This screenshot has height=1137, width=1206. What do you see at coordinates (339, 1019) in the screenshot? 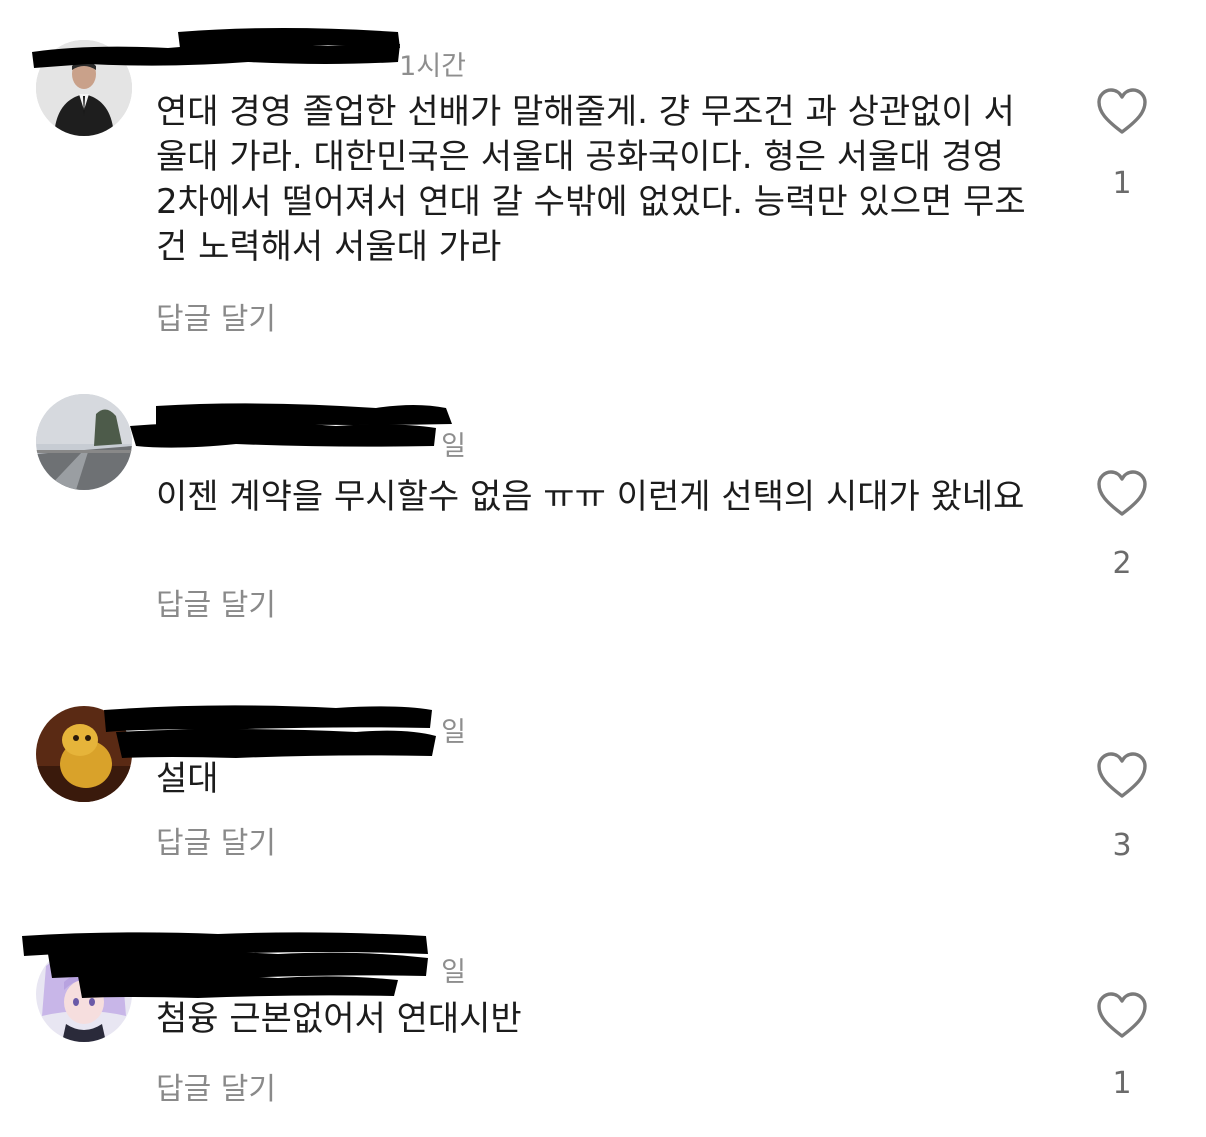
I see `comment-text: 첨융 근본없어서 연대시반` at bounding box center [339, 1019].